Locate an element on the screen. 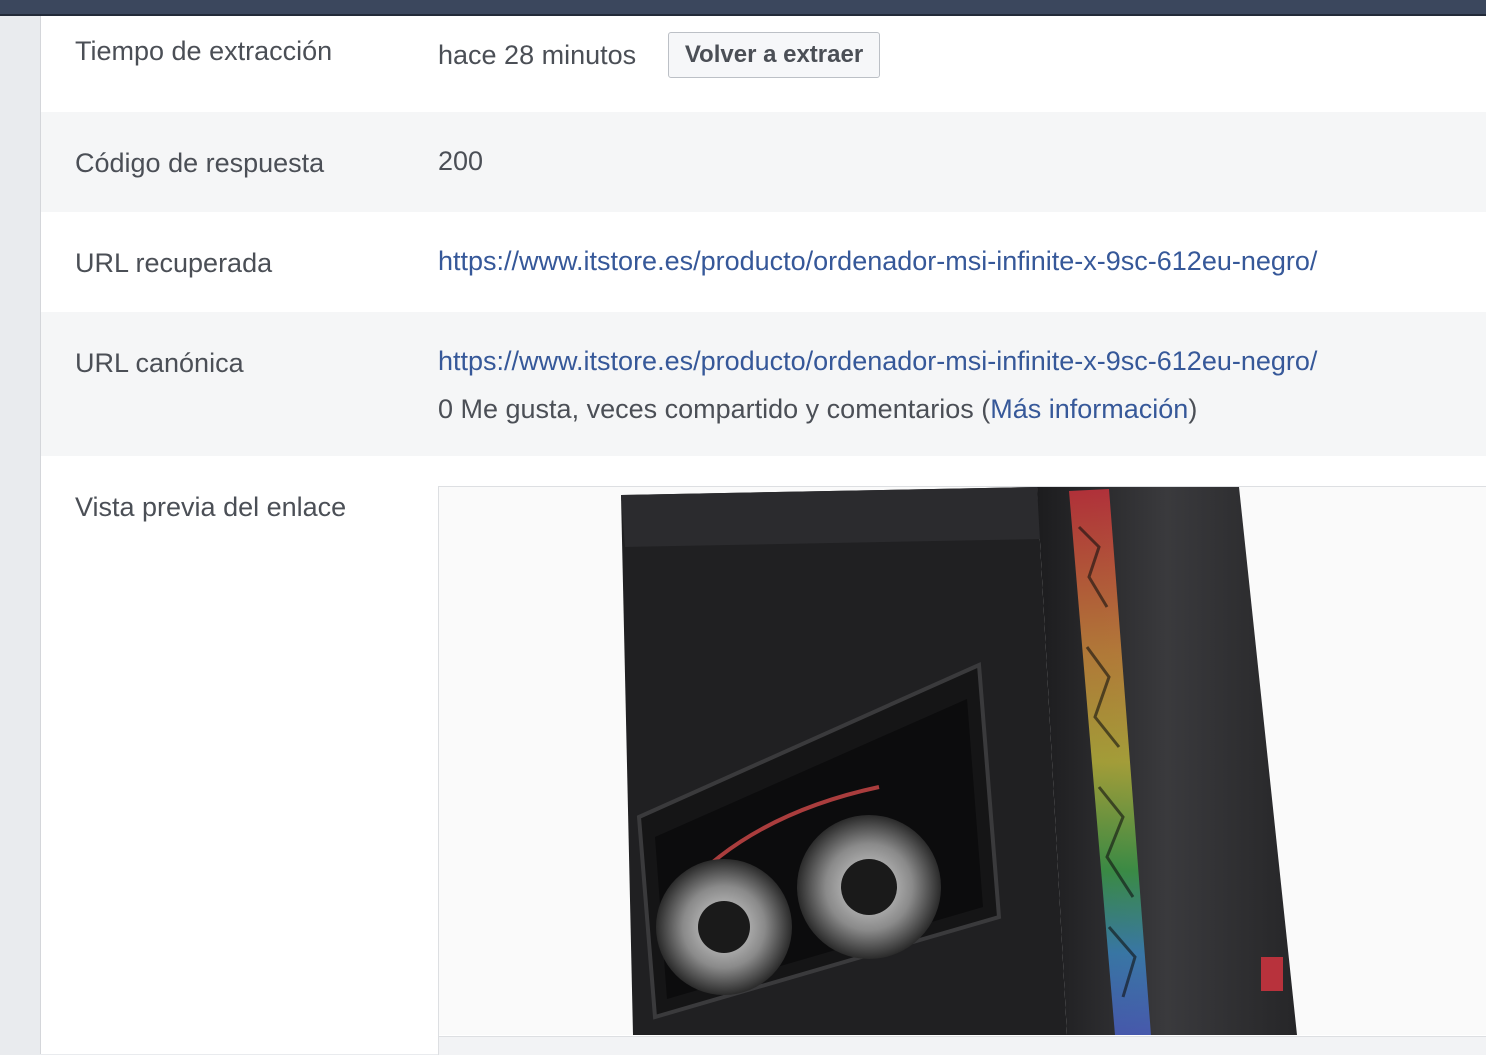  row-response-code: Código de respuesta 200 is located at coordinates (763, 162).